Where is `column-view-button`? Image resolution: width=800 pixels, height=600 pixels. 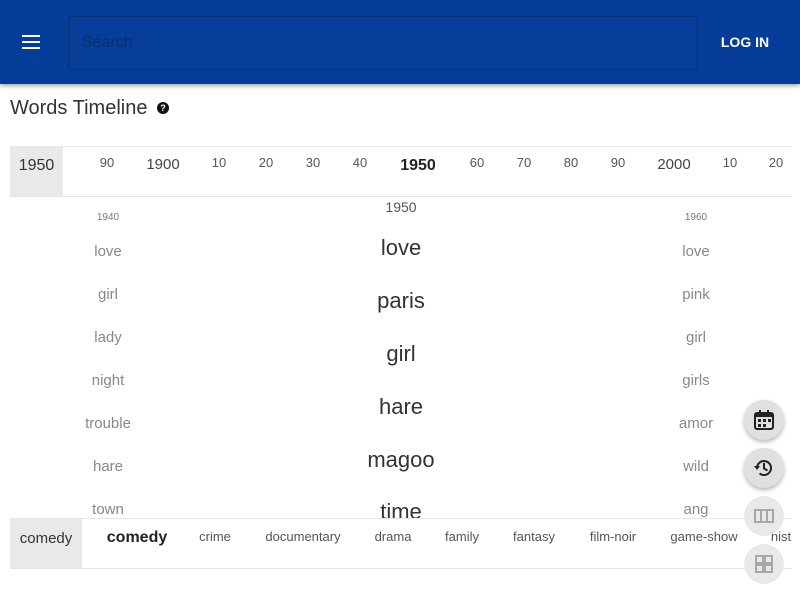 column-view-button is located at coordinates (764, 516).